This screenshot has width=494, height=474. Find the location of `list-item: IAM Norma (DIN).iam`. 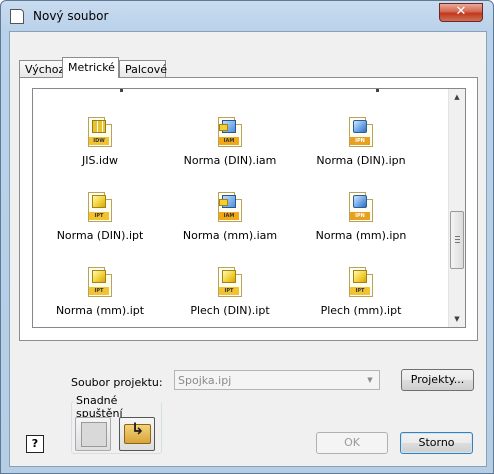

list-item: IAM Norma (DIN).iam is located at coordinates (230, 142).